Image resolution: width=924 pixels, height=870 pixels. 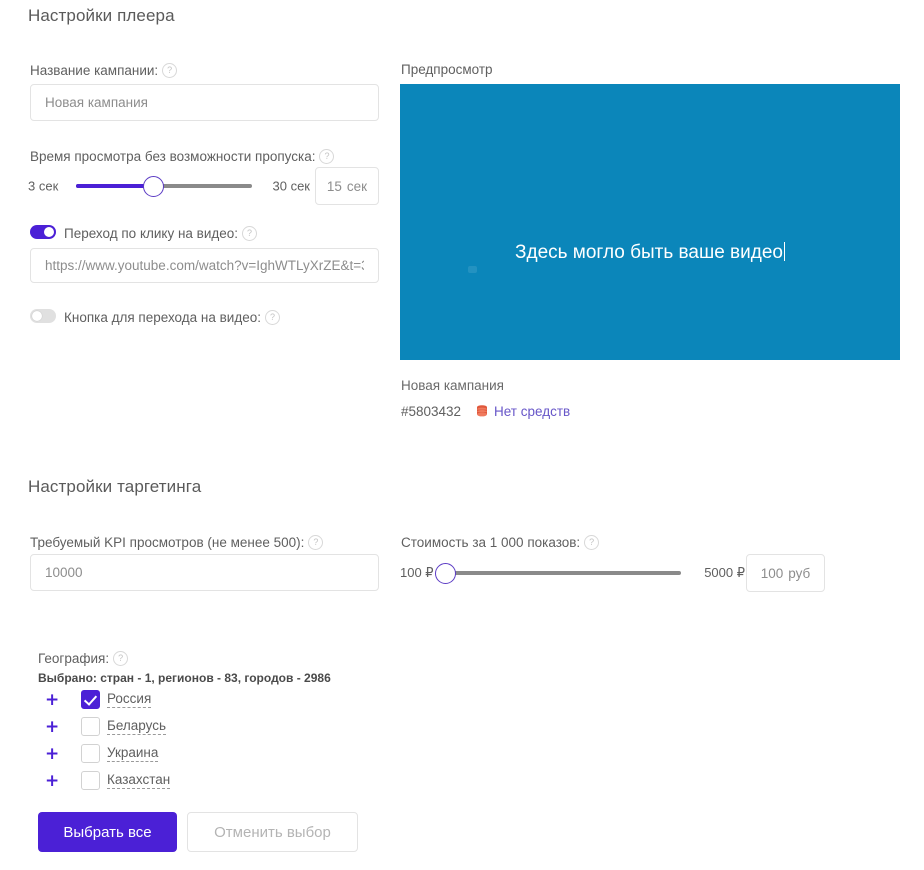 What do you see at coordinates (357, 186) in the screenshot?
I see `skip-time-unit: сек` at bounding box center [357, 186].